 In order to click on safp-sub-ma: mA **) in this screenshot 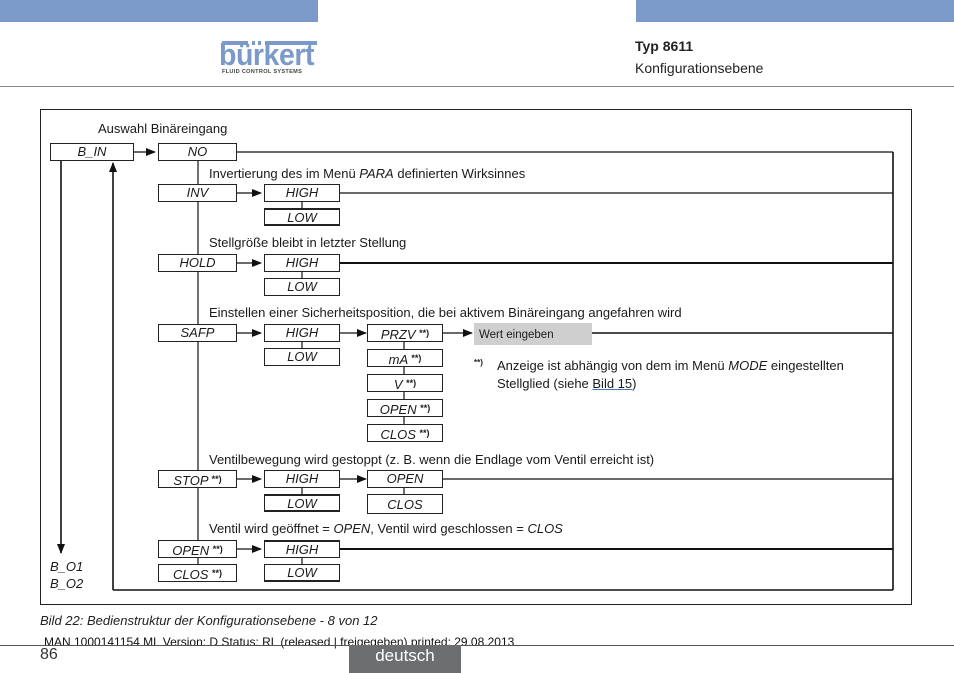, I will do `click(405, 358)`.